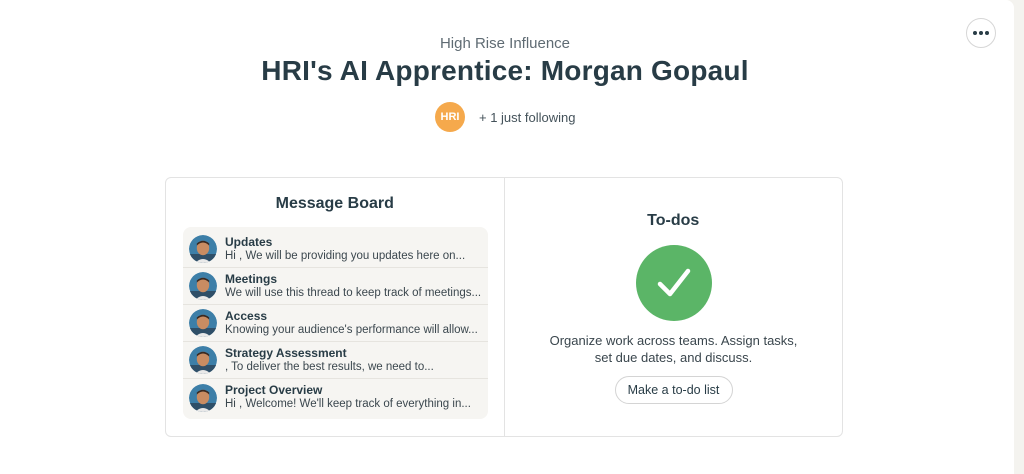 This screenshot has width=1024, height=474. What do you see at coordinates (249, 241) in the screenshot?
I see `message-subject: Updates` at bounding box center [249, 241].